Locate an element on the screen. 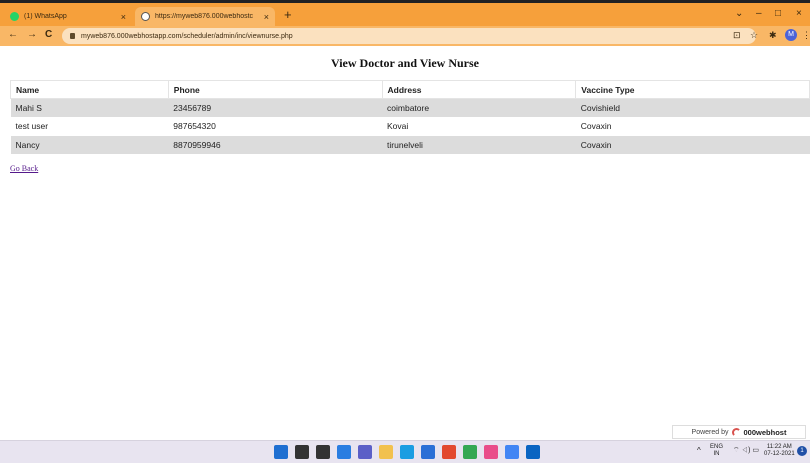 This screenshot has height=463, width=810. column-header-address: Address is located at coordinates (479, 89).